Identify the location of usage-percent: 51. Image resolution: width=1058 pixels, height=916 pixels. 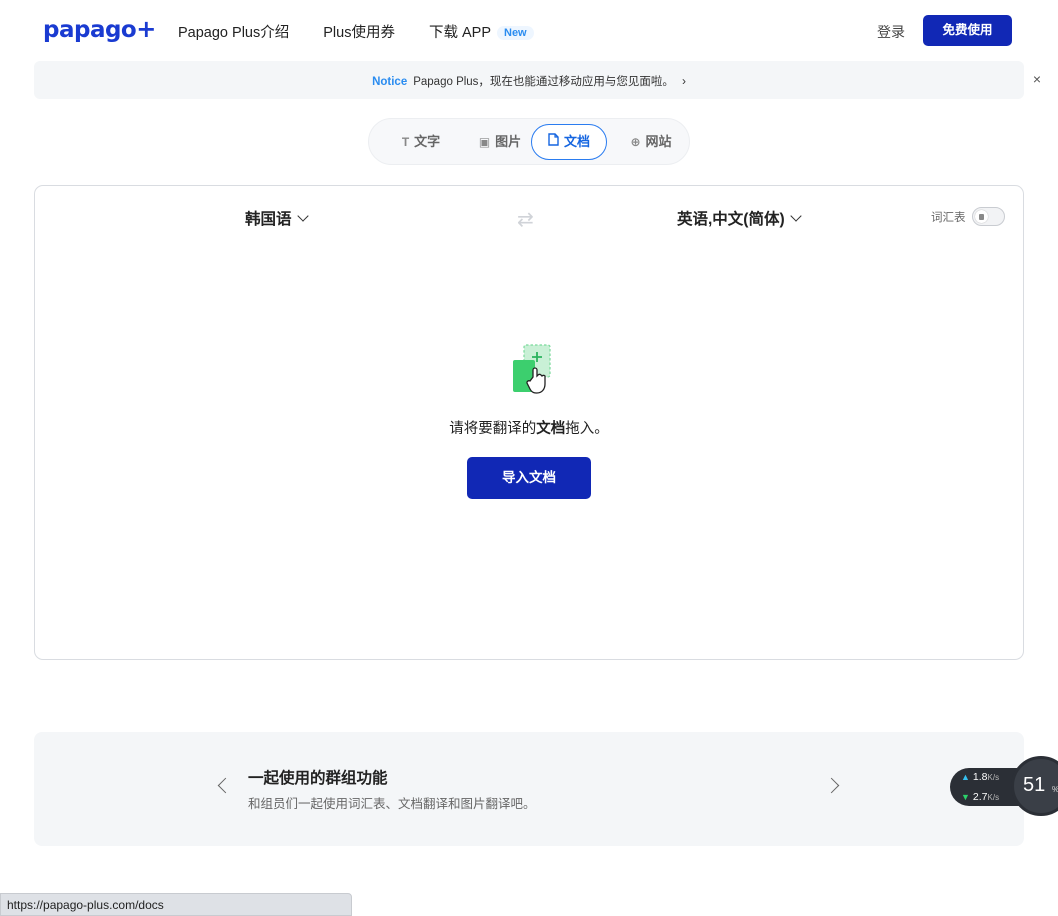
(1034, 785).